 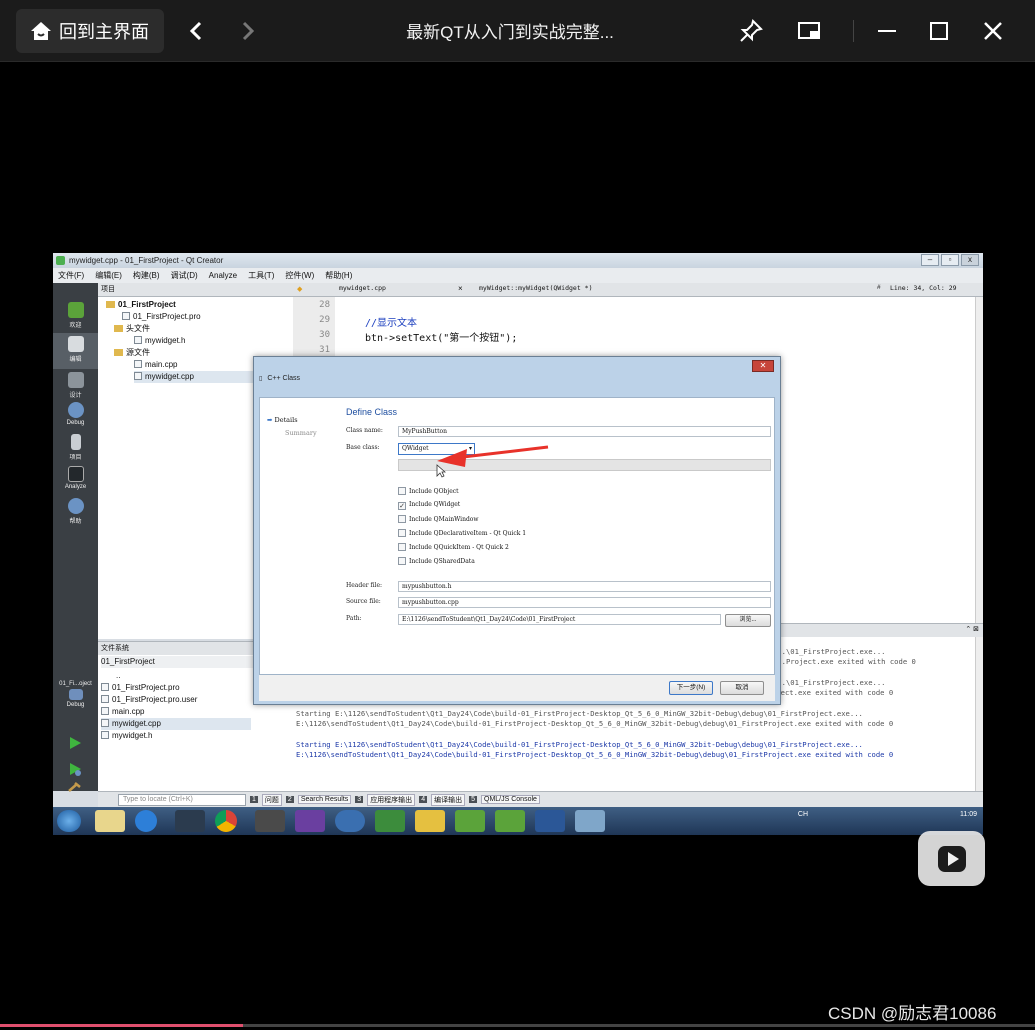 What do you see at coordinates (75, 699) in the screenshot?
I see `kit-selector: 01_Fi...oject Debug` at bounding box center [75, 699].